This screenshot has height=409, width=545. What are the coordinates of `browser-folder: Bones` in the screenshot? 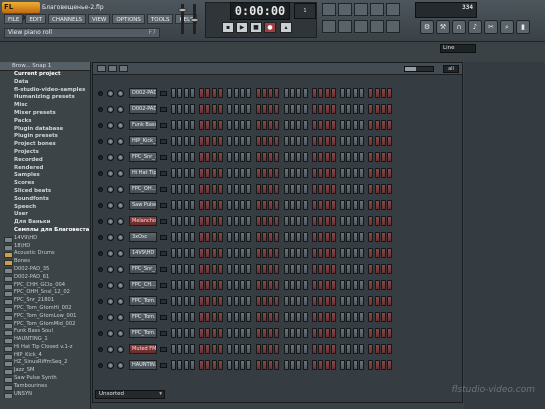 It's located at (45, 262).